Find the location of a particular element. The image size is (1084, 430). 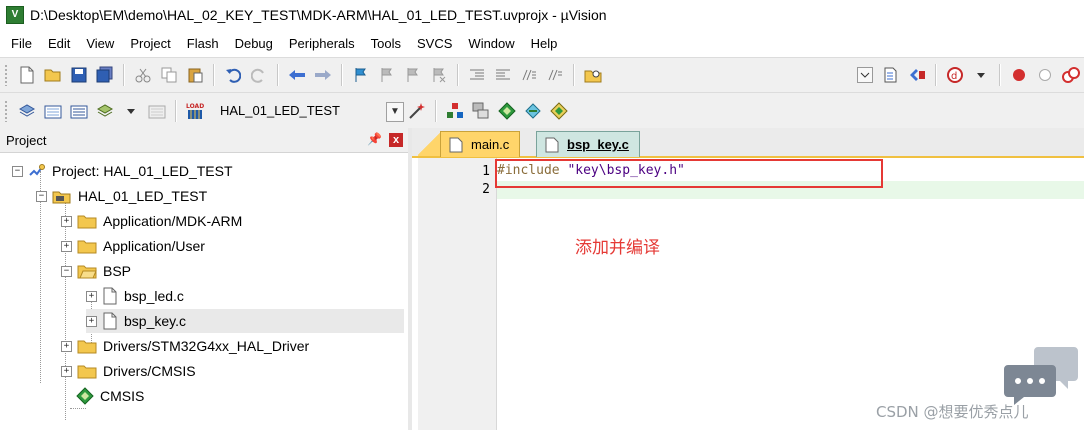

insert-breakpoint-button is located at coordinates (1019, 75).